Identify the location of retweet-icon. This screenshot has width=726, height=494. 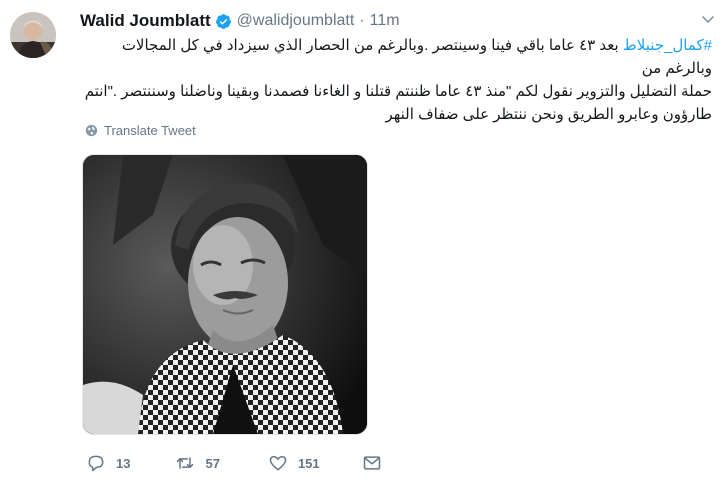
(185, 463).